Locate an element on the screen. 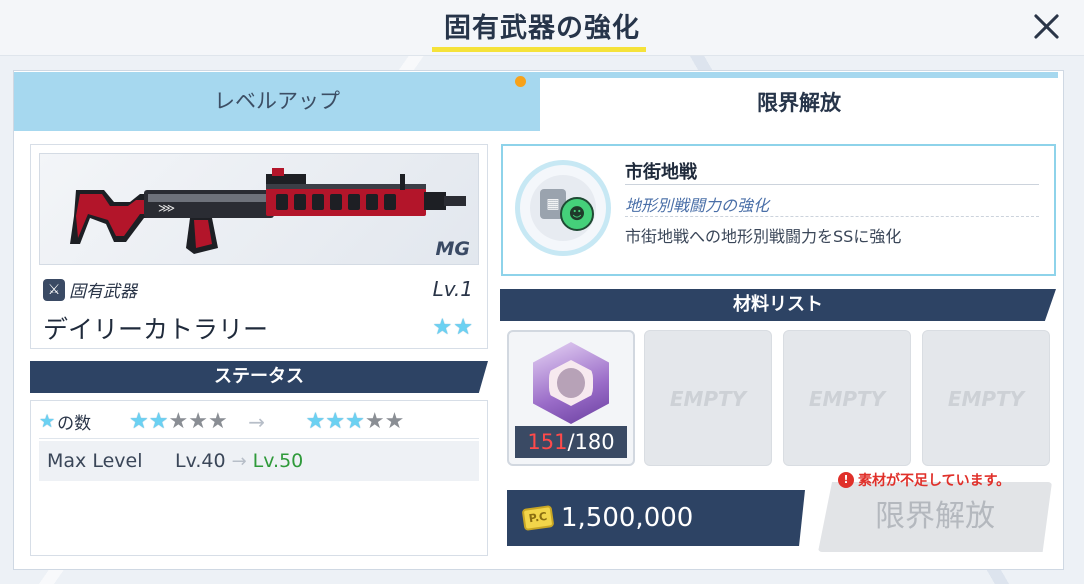 This screenshot has height=584, width=1084. material-count: 151/180 is located at coordinates (571, 442).